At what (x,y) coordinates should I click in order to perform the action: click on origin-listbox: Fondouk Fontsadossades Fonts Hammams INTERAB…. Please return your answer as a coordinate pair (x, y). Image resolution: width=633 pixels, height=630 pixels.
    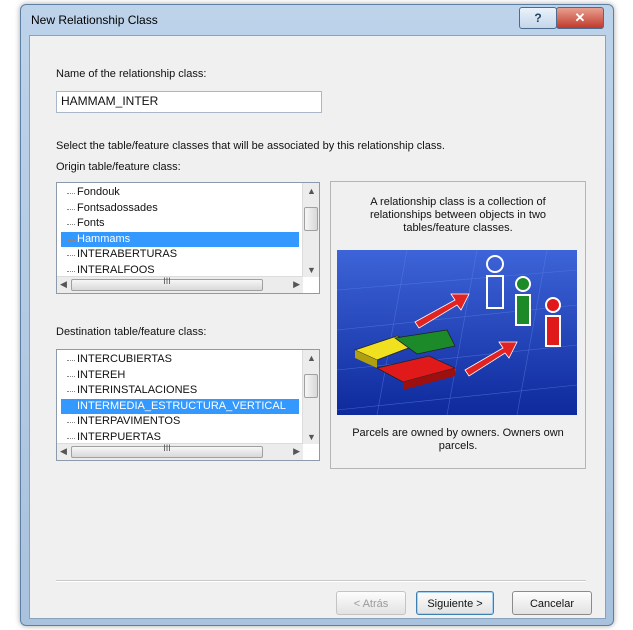
    Looking at the image, I should click on (188, 238).